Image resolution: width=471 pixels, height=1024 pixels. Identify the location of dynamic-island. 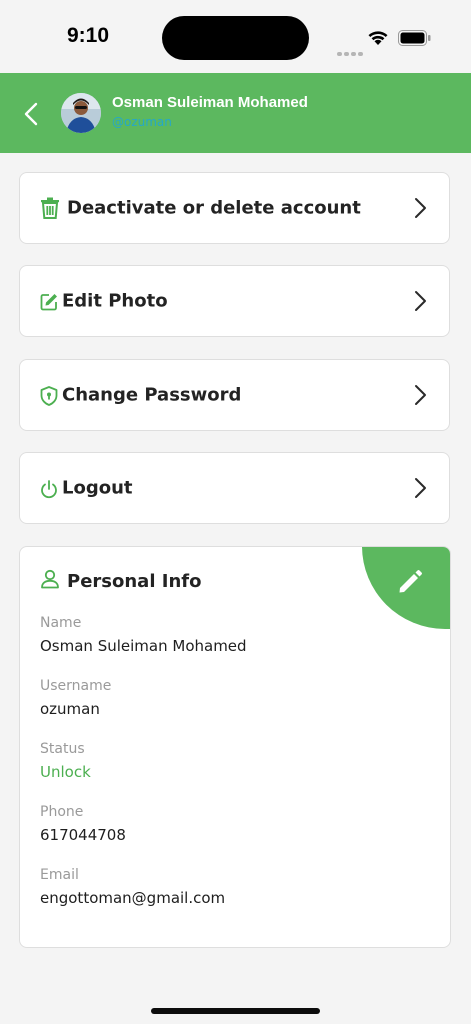
(235, 38).